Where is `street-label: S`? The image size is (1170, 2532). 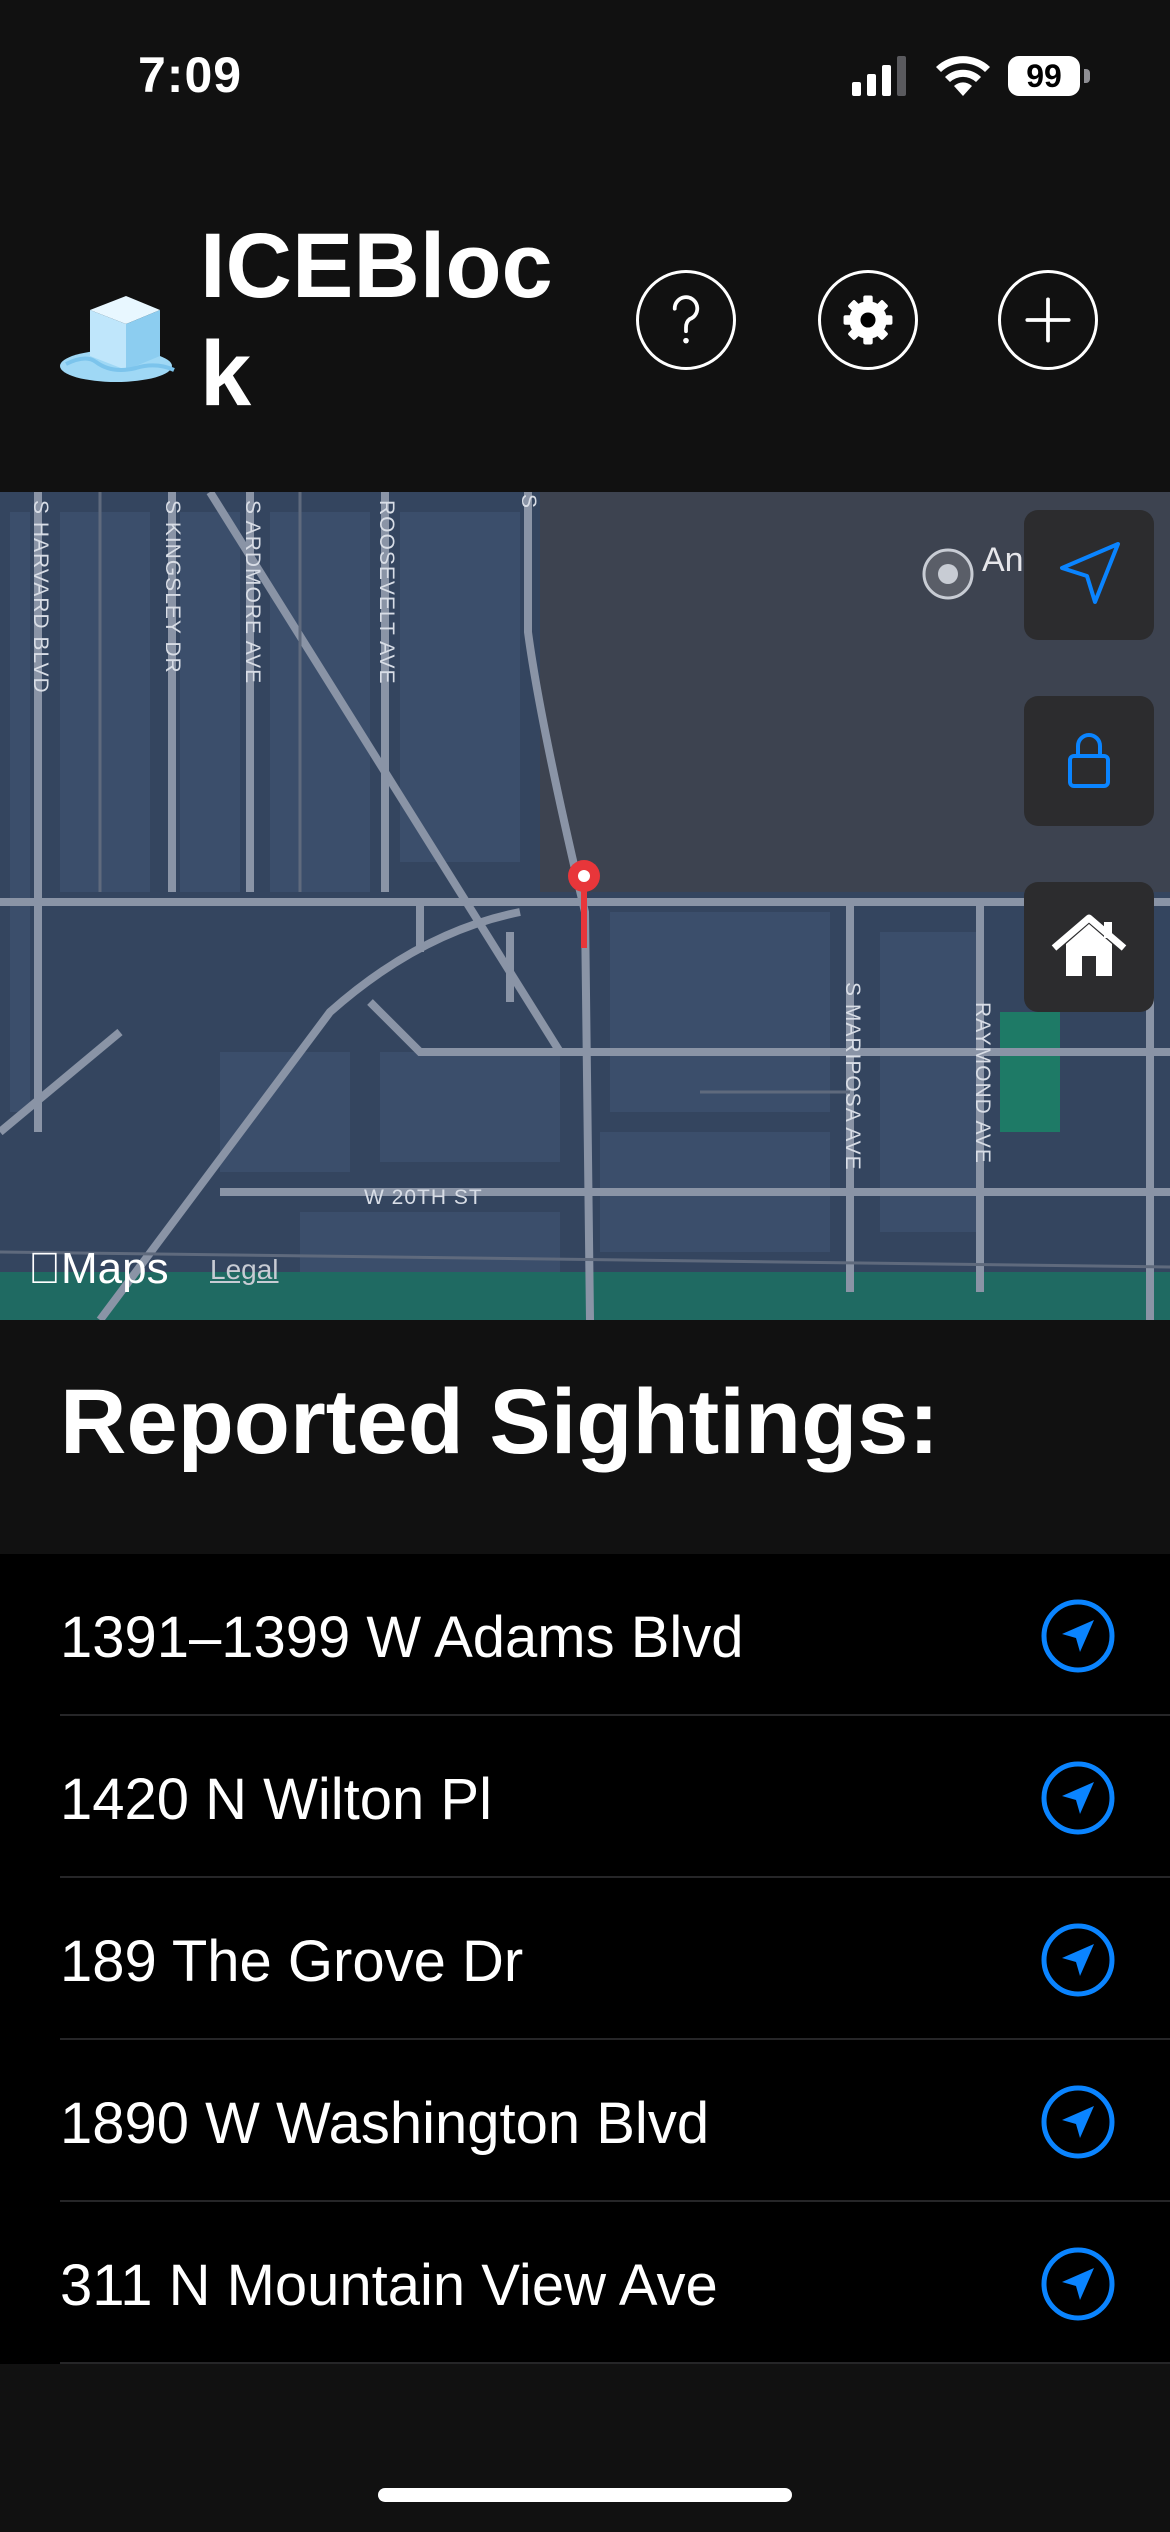
street-label: S is located at coordinates (528, 502).